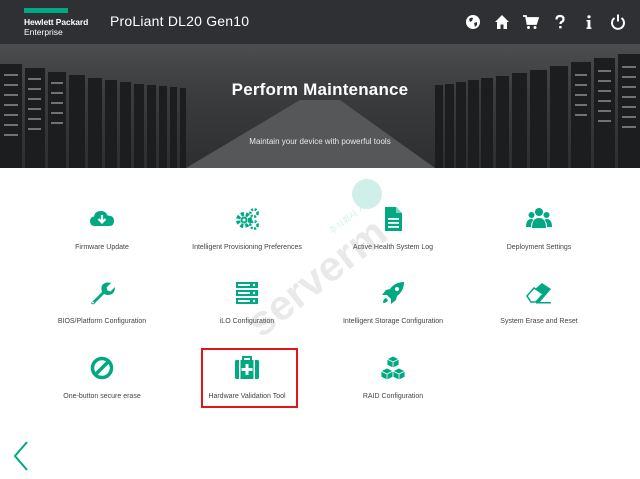 The image size is (640, 479). Describe the element at coordinates (539, 321) in the screenshot. I see `tile-label: System Erase and Reset` at that location.